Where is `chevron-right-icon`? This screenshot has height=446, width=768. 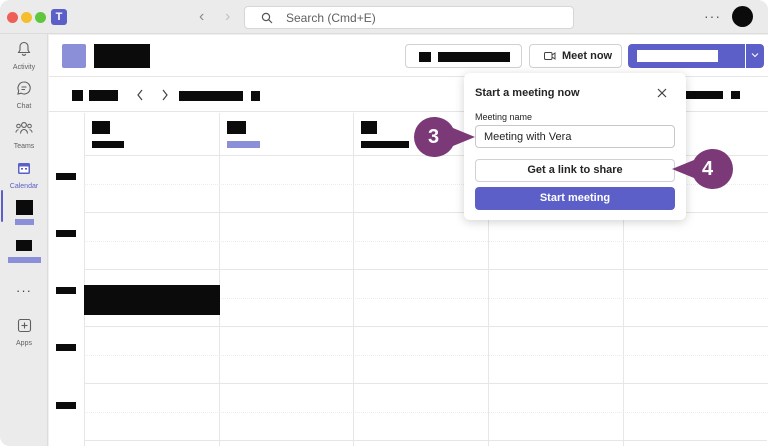 chevron-right-icon is located at coordinates (165, 95).